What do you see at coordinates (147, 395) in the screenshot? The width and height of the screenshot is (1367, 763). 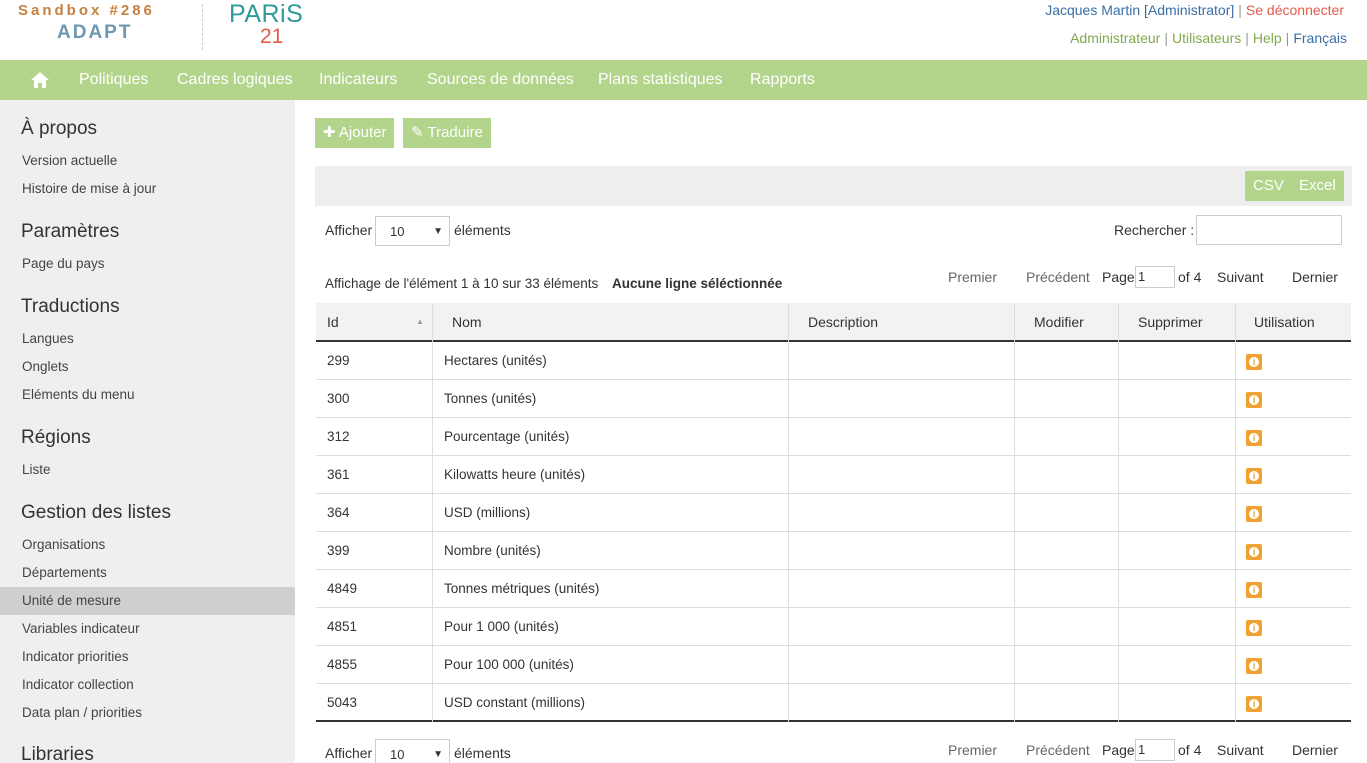 I see `sidebar-item-menu-elements: Eléments du menu` at bounding box center [147, 395].